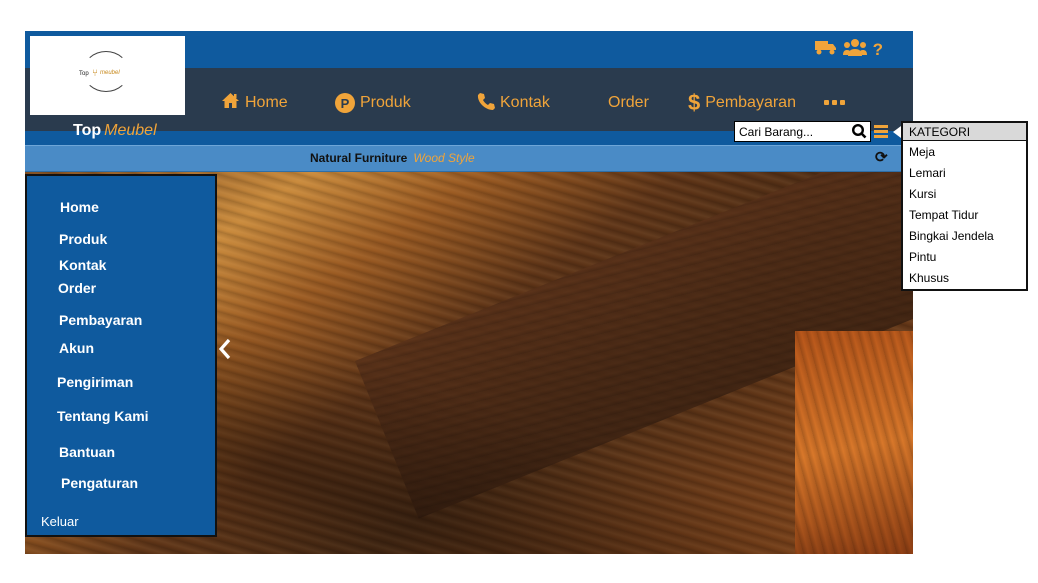 Image resolution: width=1038 pixels, height=583 pixels. I want to click on nav-pembayaran-label: Pembayaran, so click(750, 102).